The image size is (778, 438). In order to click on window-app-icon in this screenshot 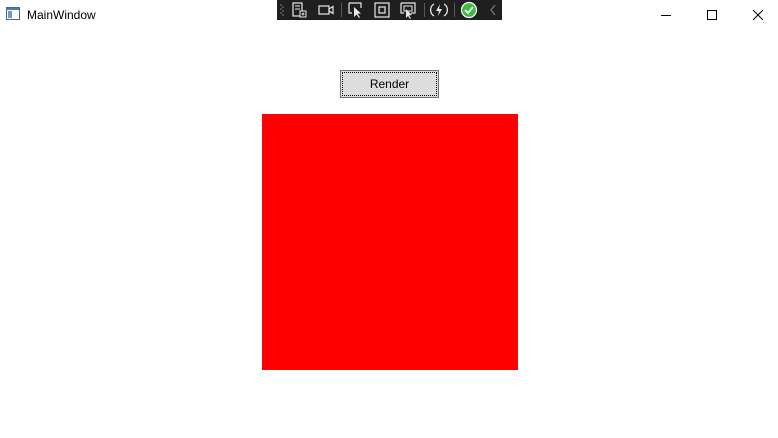, I will do `click(13, 13)`.